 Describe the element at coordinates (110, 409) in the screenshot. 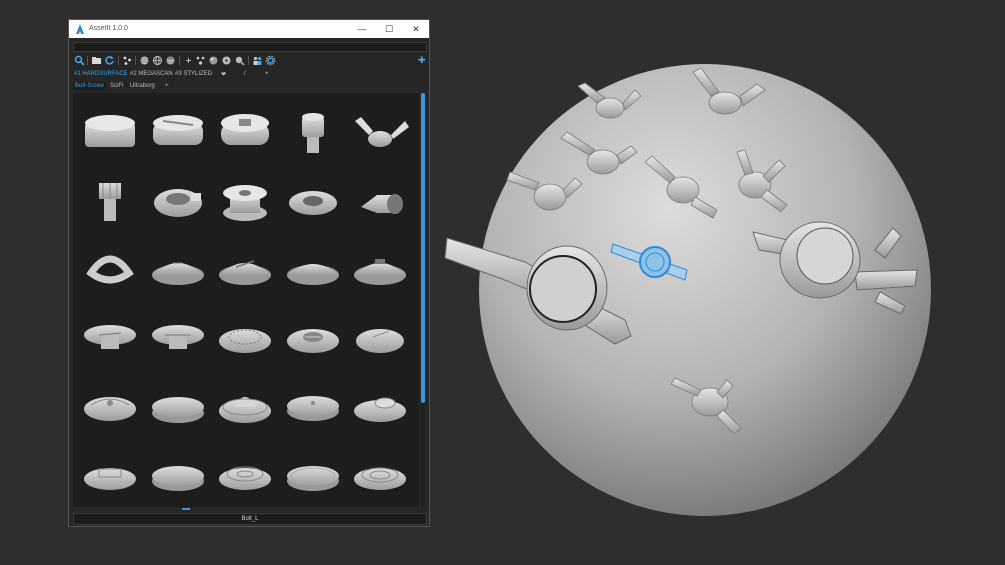

I see `tech-disc-mesh-icon` at that location.